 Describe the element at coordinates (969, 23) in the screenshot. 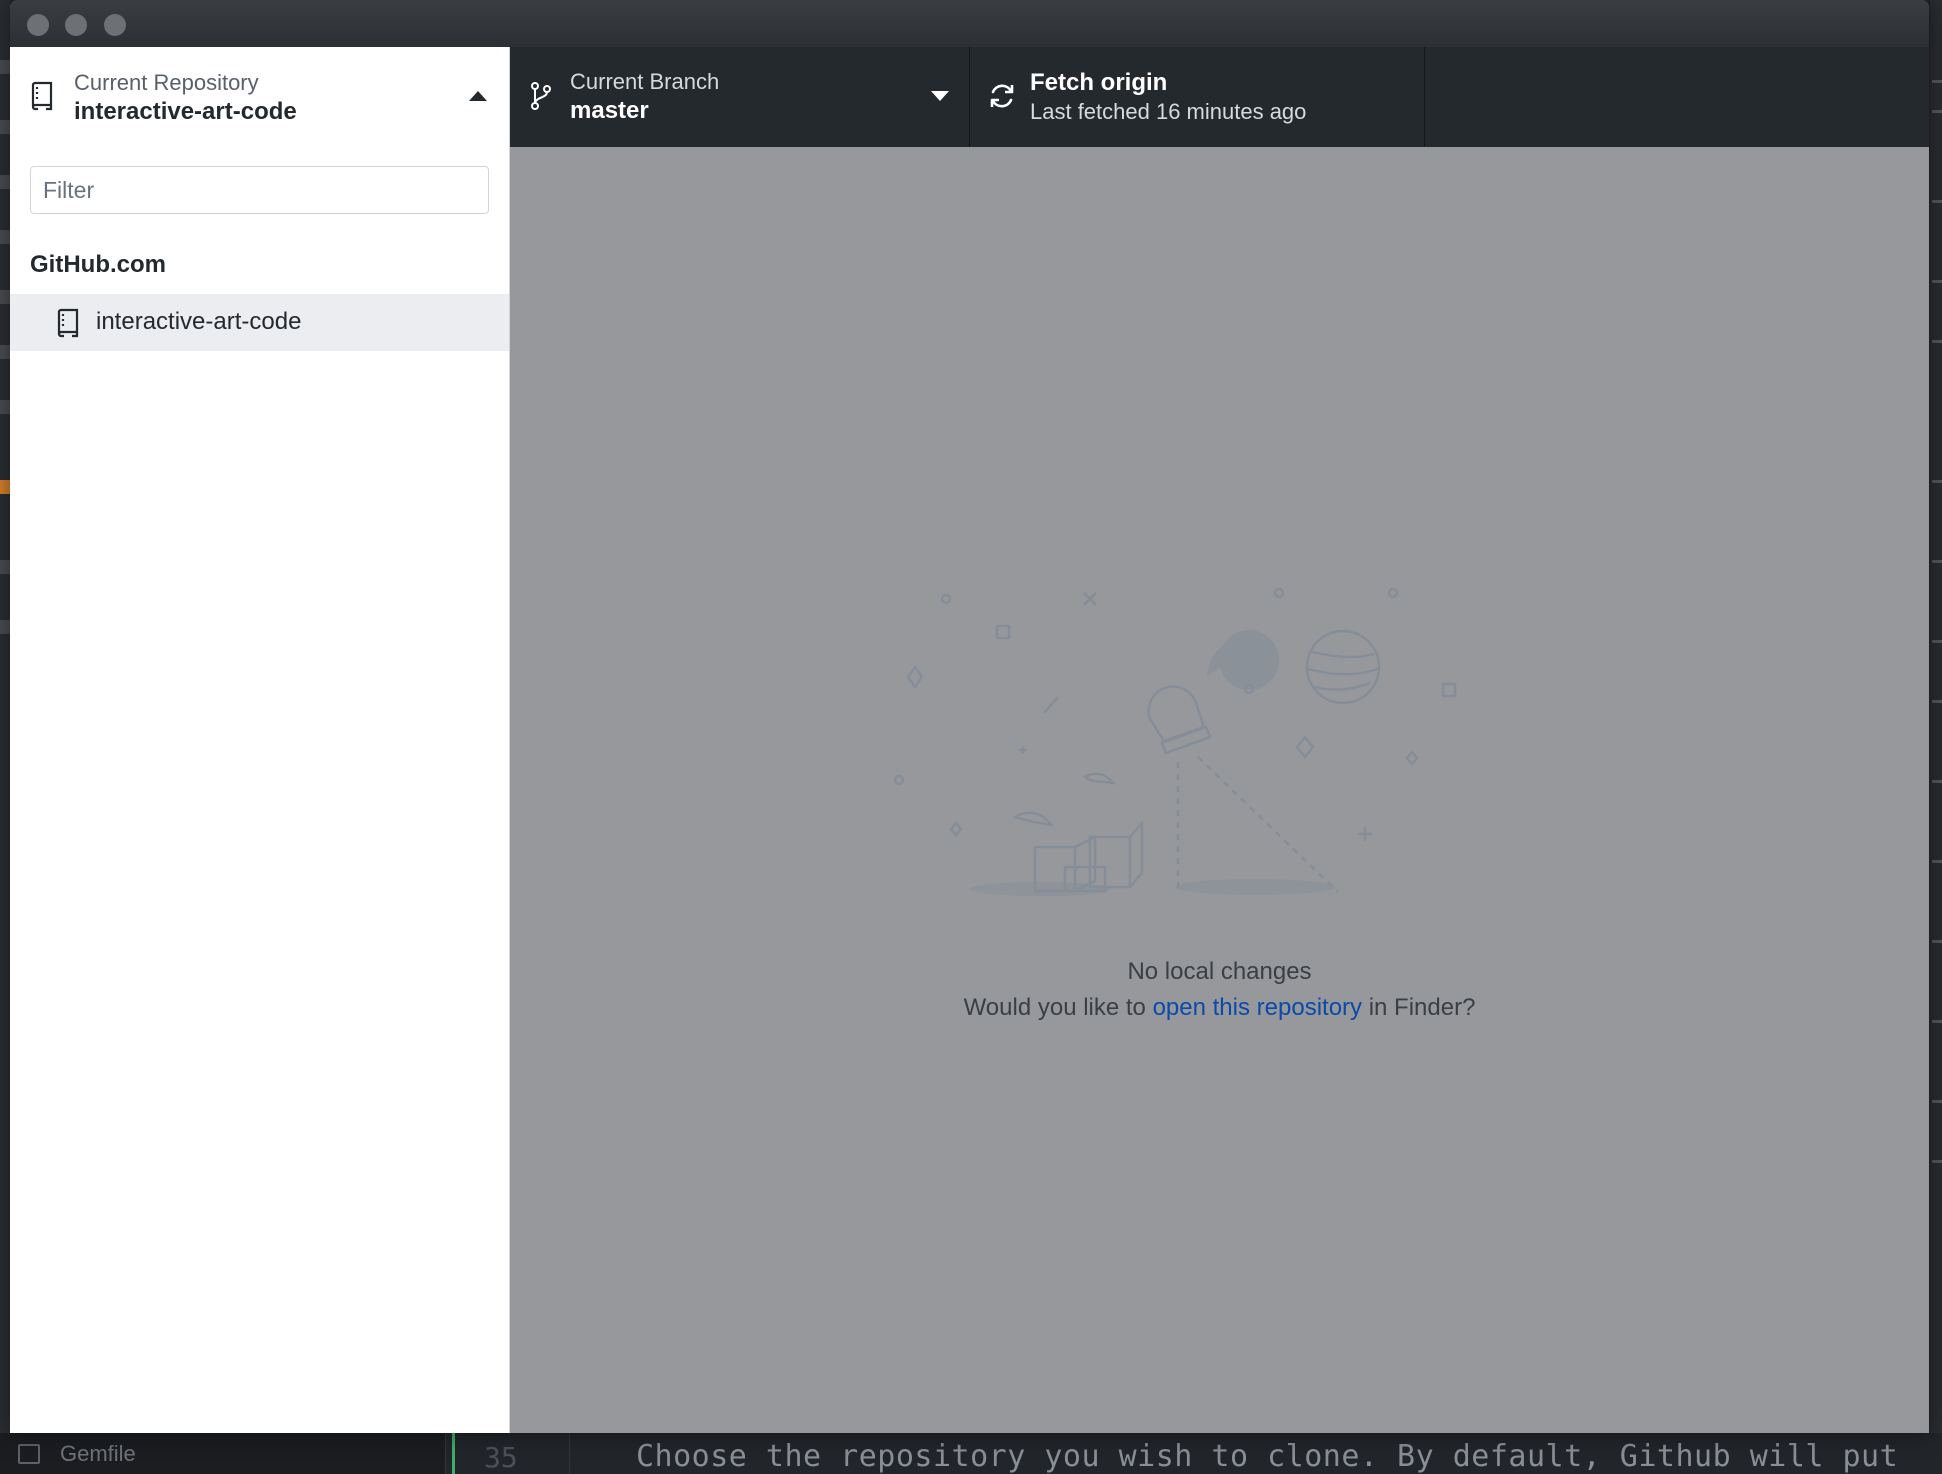

I see `title-bar` at that location.